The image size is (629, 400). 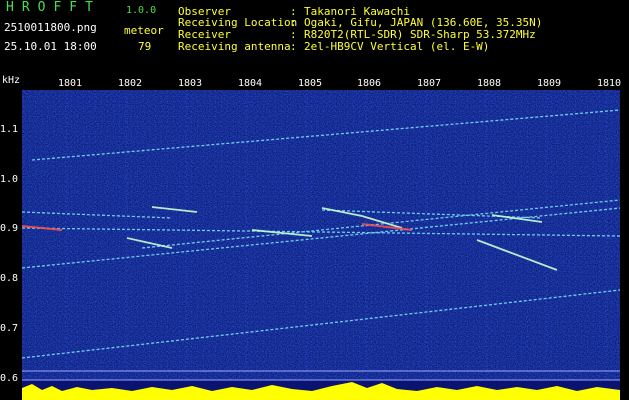 What do you see at coordinates (9, 328) in the screenshot?
I see `y-tick-label: 0.7` at bounding box center [9, 328].